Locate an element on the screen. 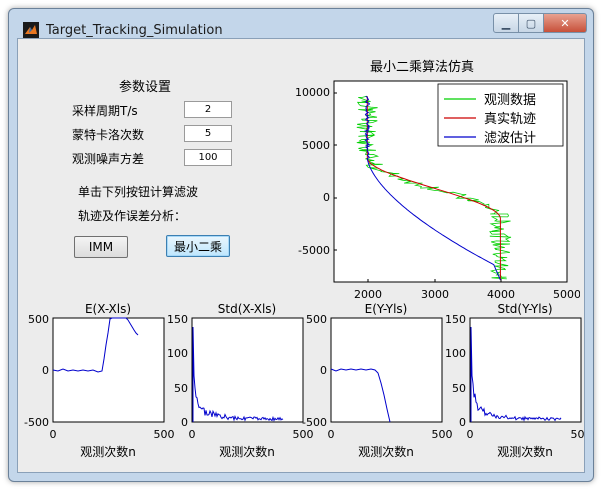  main-y-tick: 0 is located at coordinates (326, 197).